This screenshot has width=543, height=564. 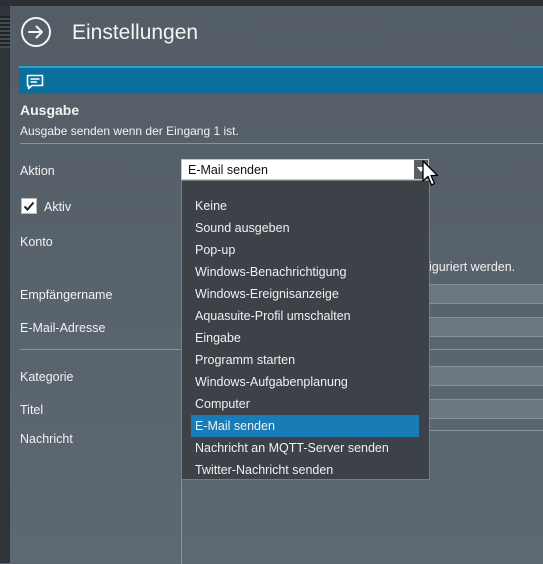 I want to click on back-button, so click(x=36, y=32).